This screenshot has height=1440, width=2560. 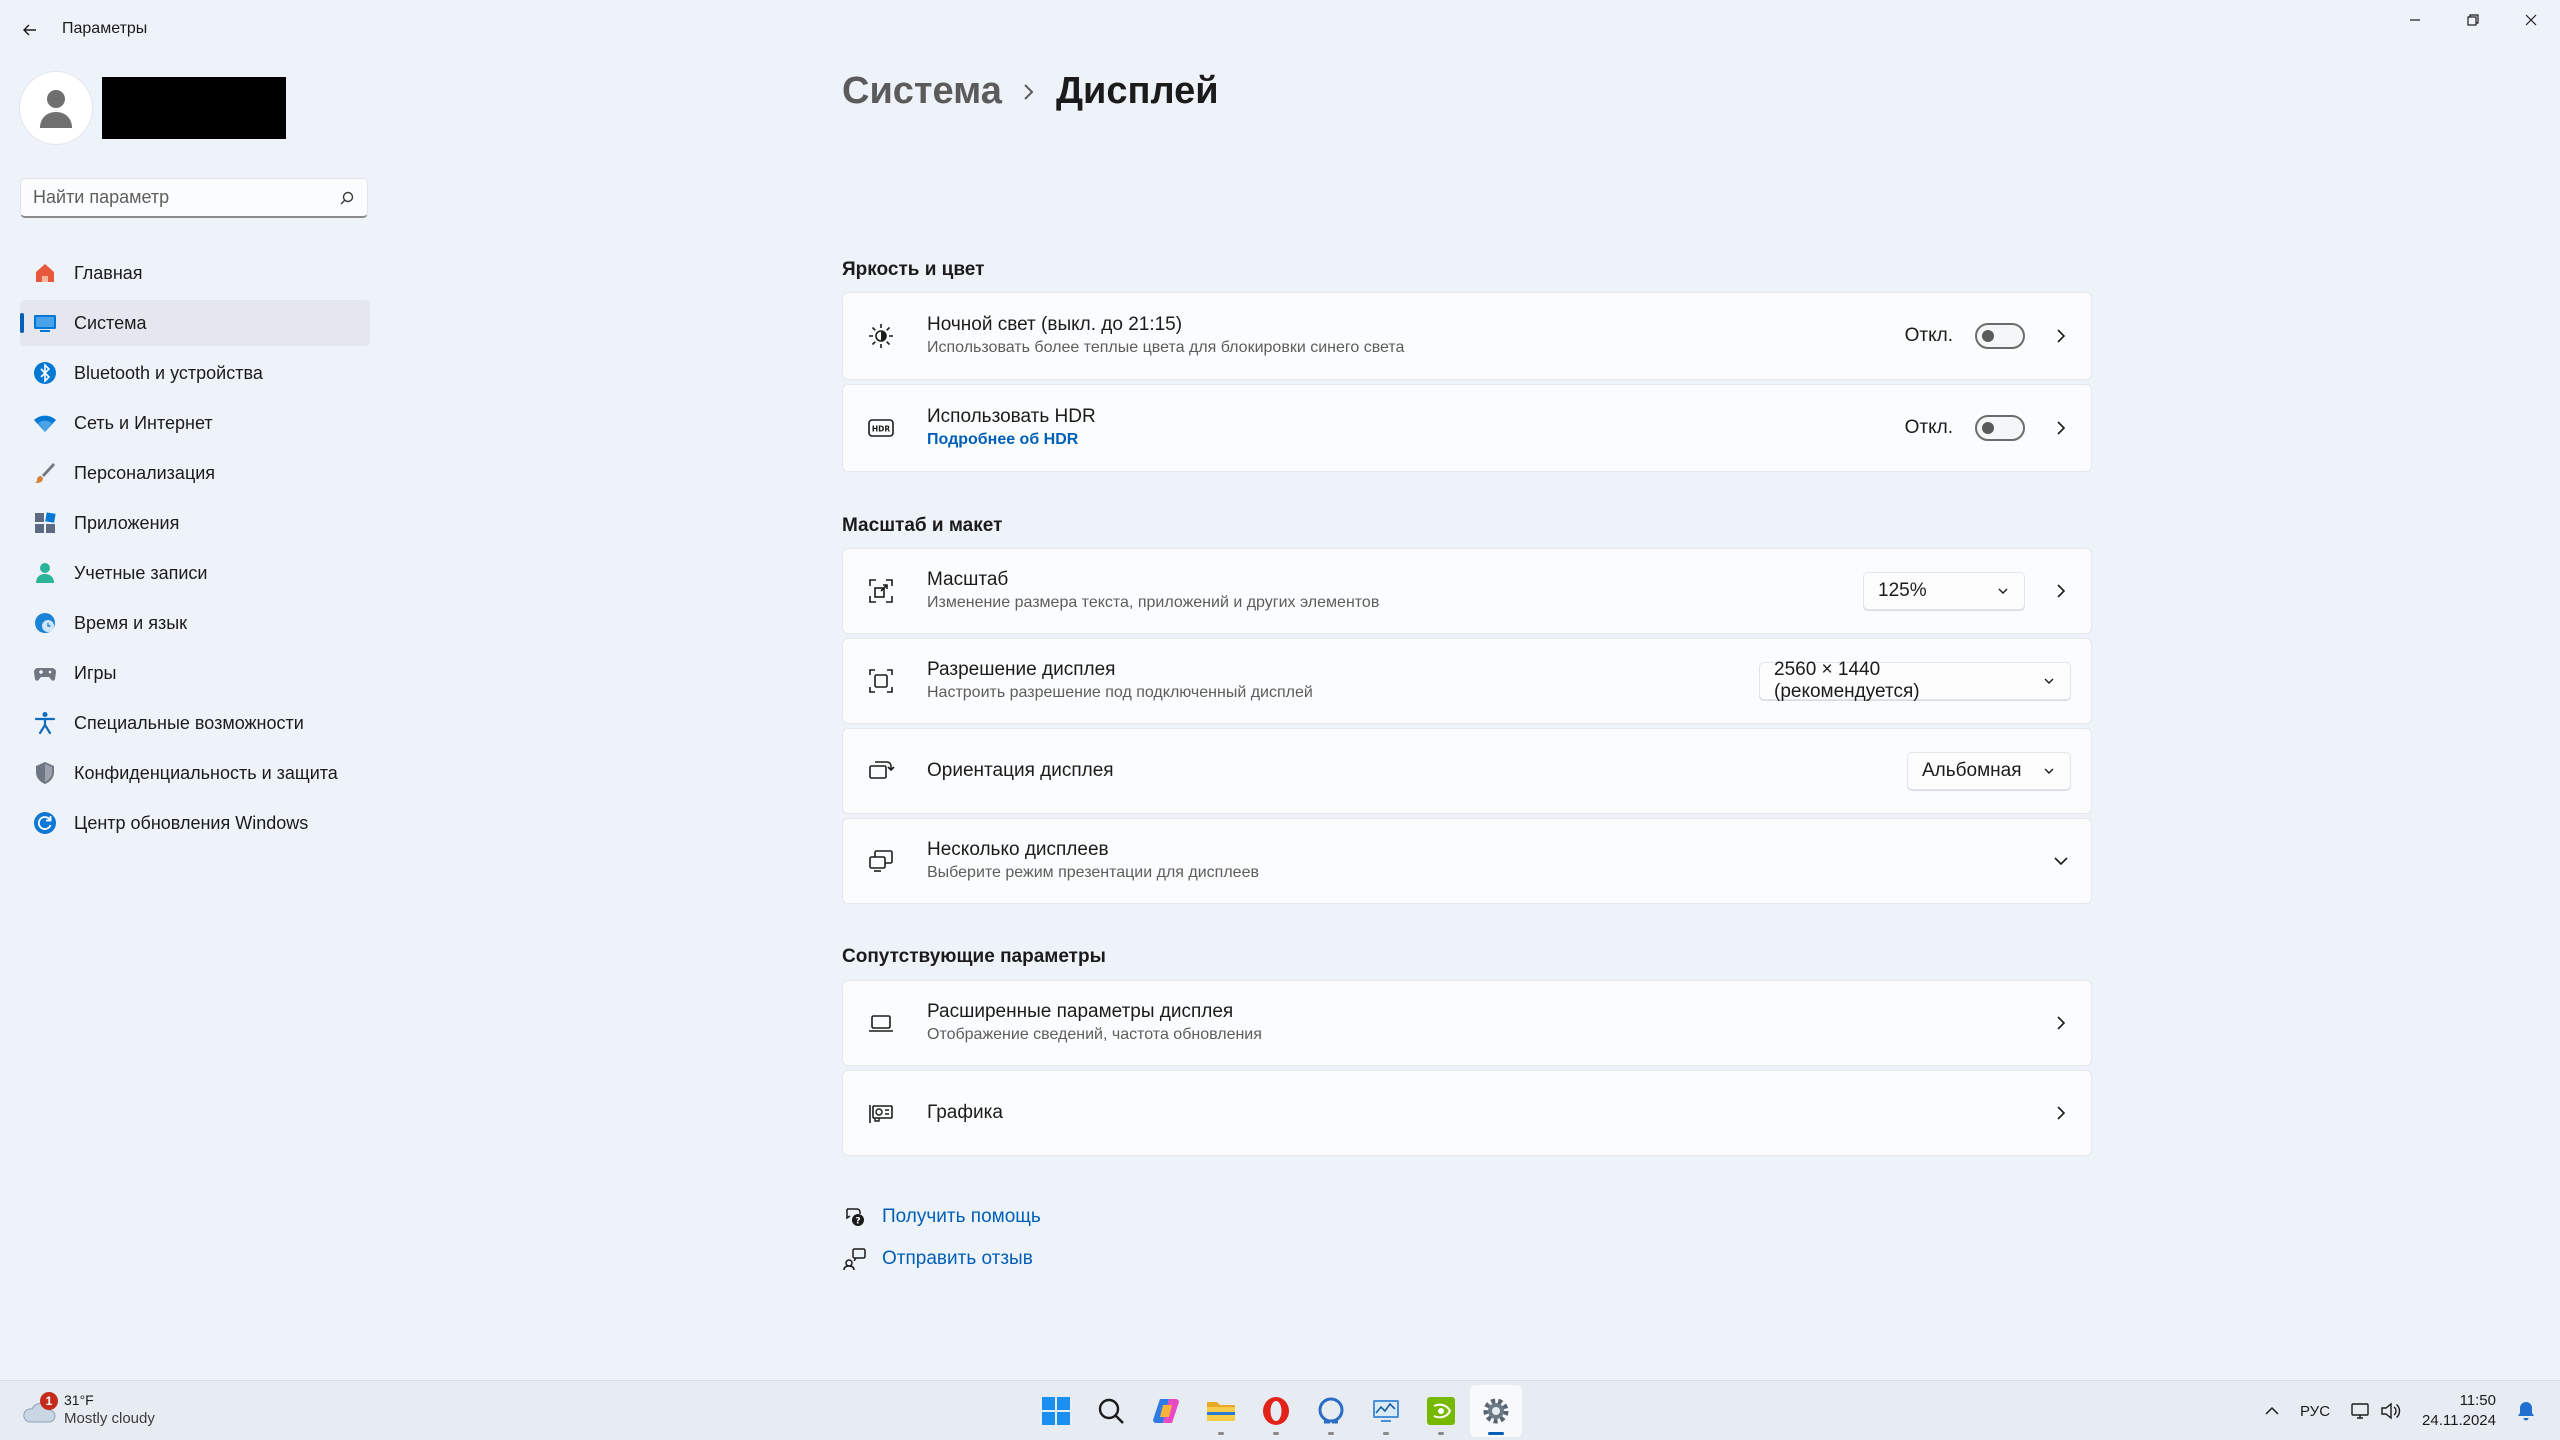 I want to click on copilot-button, so click(x=1166, y=1411).